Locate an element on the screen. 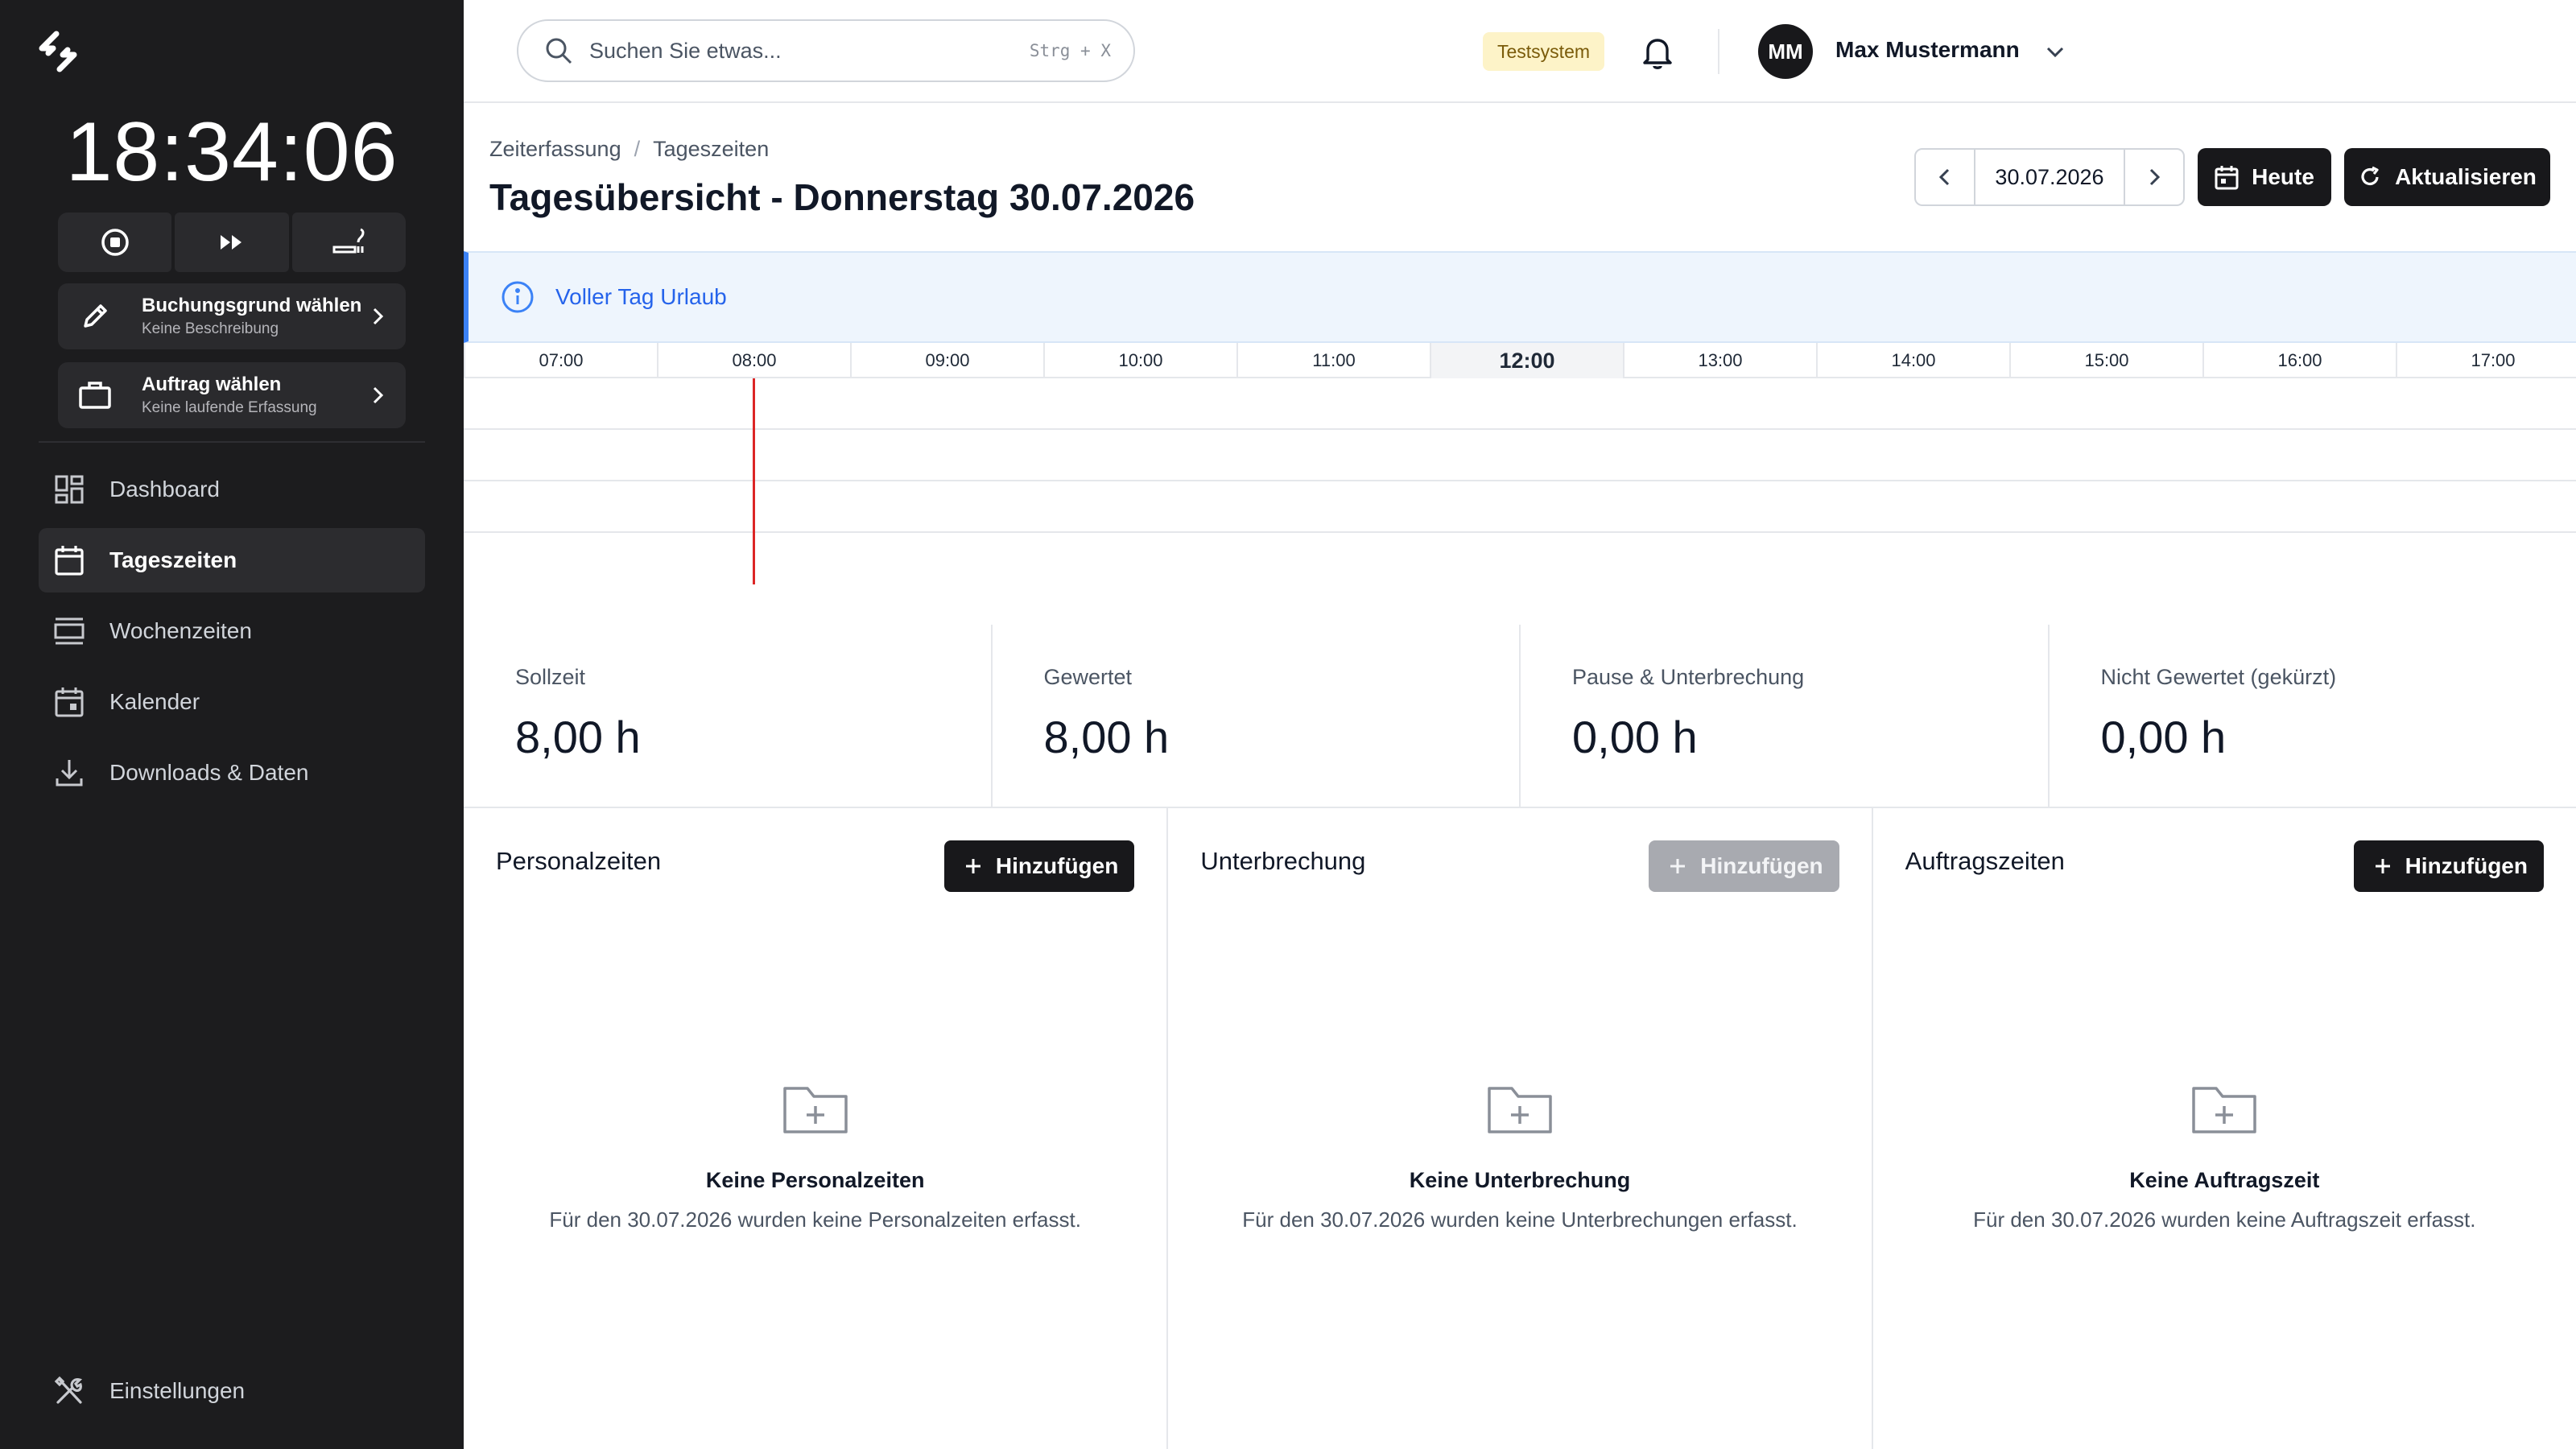 This screenshot has height=1449, width=2576. briefcase-icon is located at coordinates (95, 395).